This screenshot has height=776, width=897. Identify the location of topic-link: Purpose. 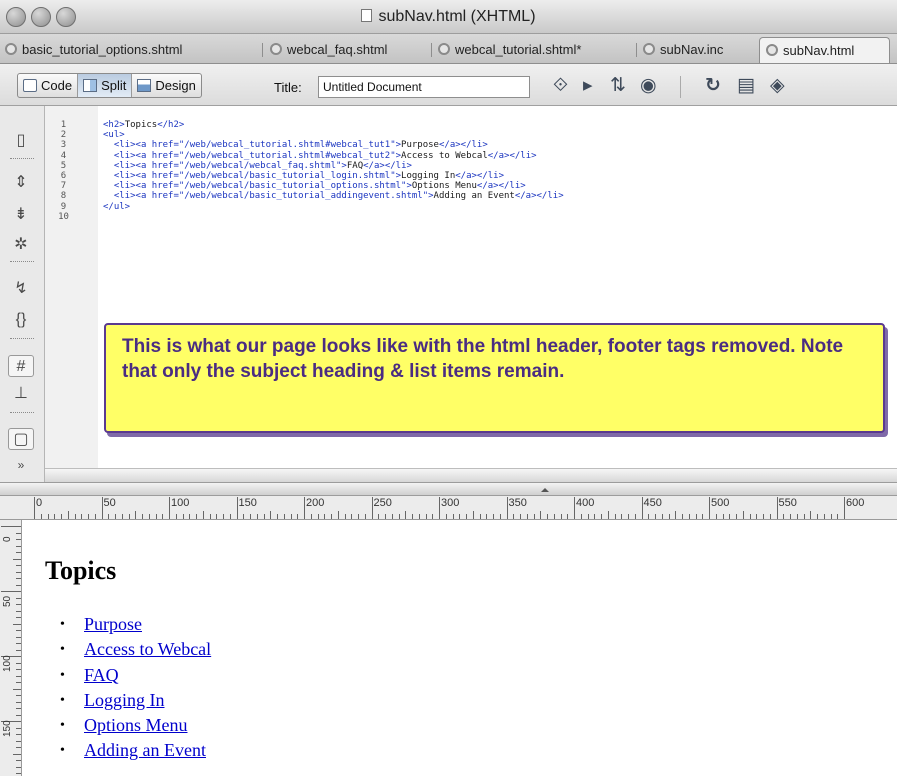
(113, 624).